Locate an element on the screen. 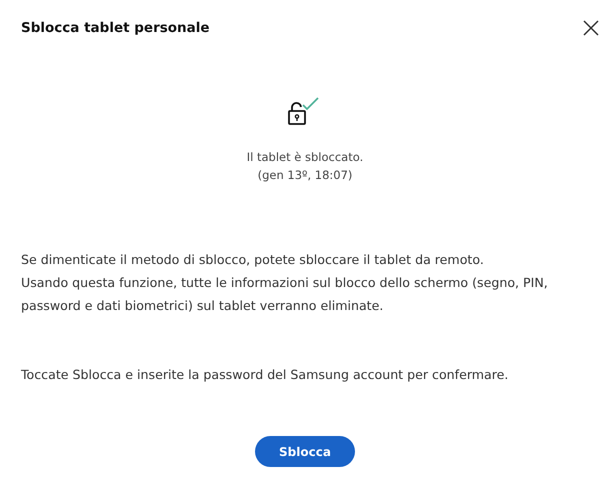 The width and height of the screenshot is (610, 492). status-text: Il tablet è sbloccato. is located at coordinates (305, 157).